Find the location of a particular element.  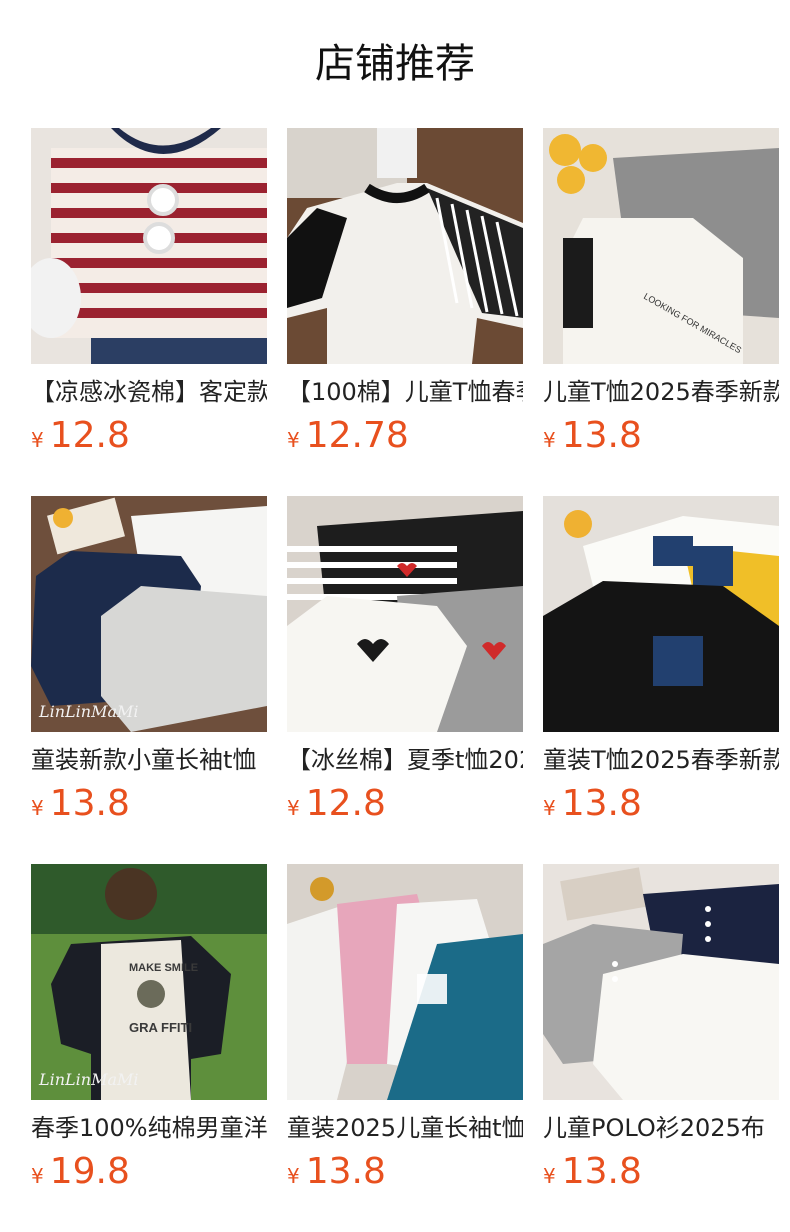

product-card: 儿童POLO衫2025布 ¥13.8 is located at coordinates (661, 1028).